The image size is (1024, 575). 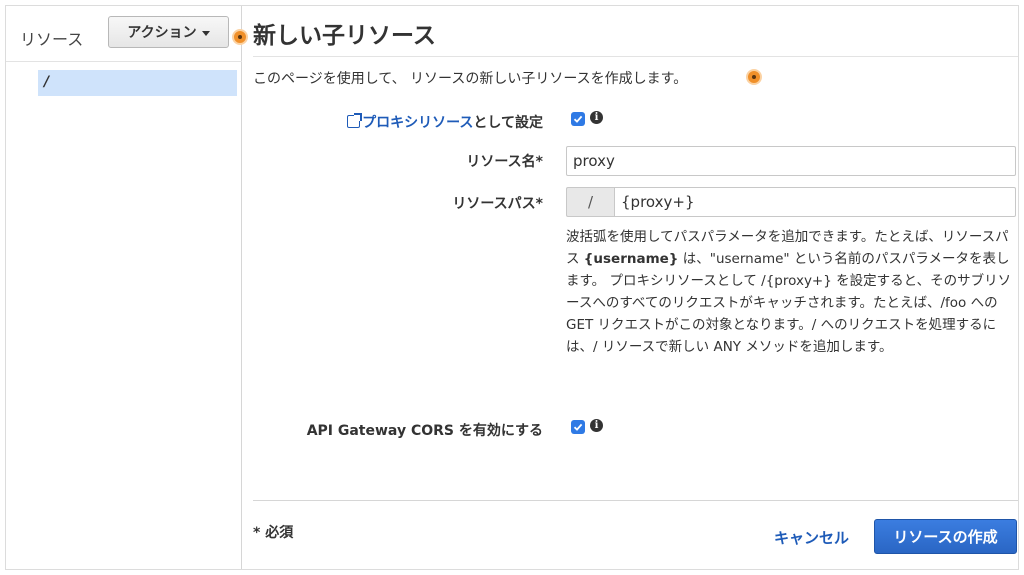 What do you see at coordinates (273, 533) in the screenshot?
I see `required-note: * 必須` at bounding box center [273, 533].